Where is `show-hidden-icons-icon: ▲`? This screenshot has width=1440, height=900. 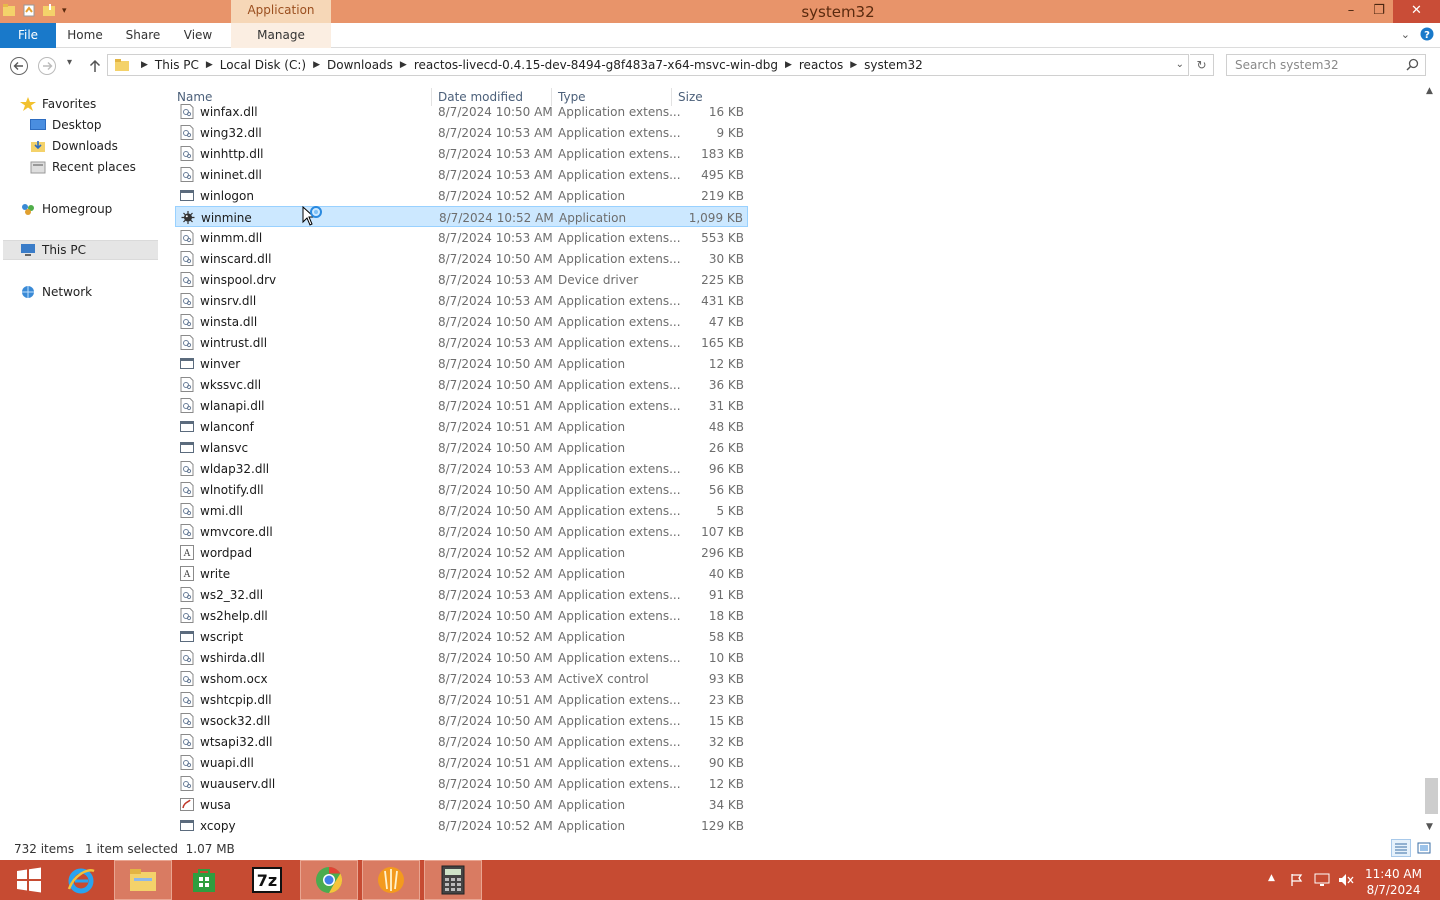 show-hidden-icons-icon: ▲ is located at coordinates (1271, 878).